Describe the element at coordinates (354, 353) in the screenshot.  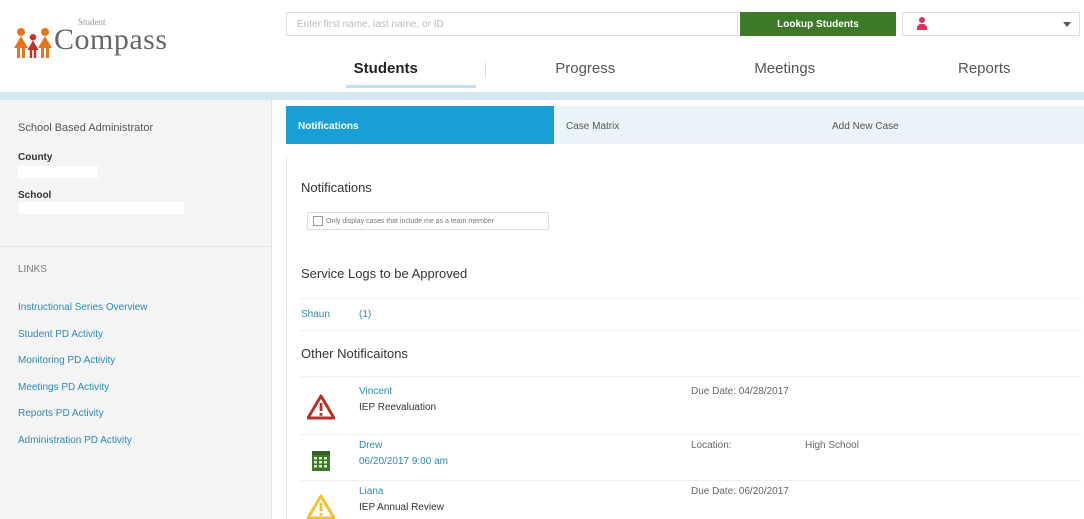
I see `other-notifications-heading: Other Notificaitons` at that location.